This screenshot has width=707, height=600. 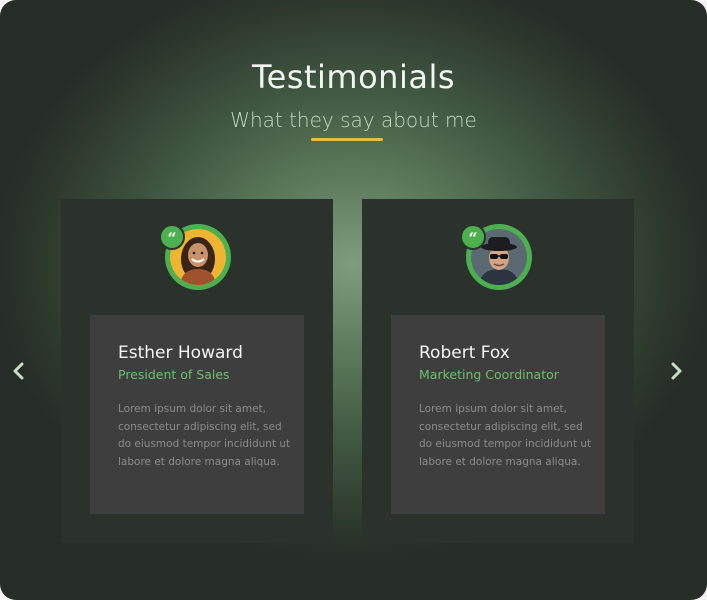 I want to click on section-title: Testimonials, so click(x=353, y=77).